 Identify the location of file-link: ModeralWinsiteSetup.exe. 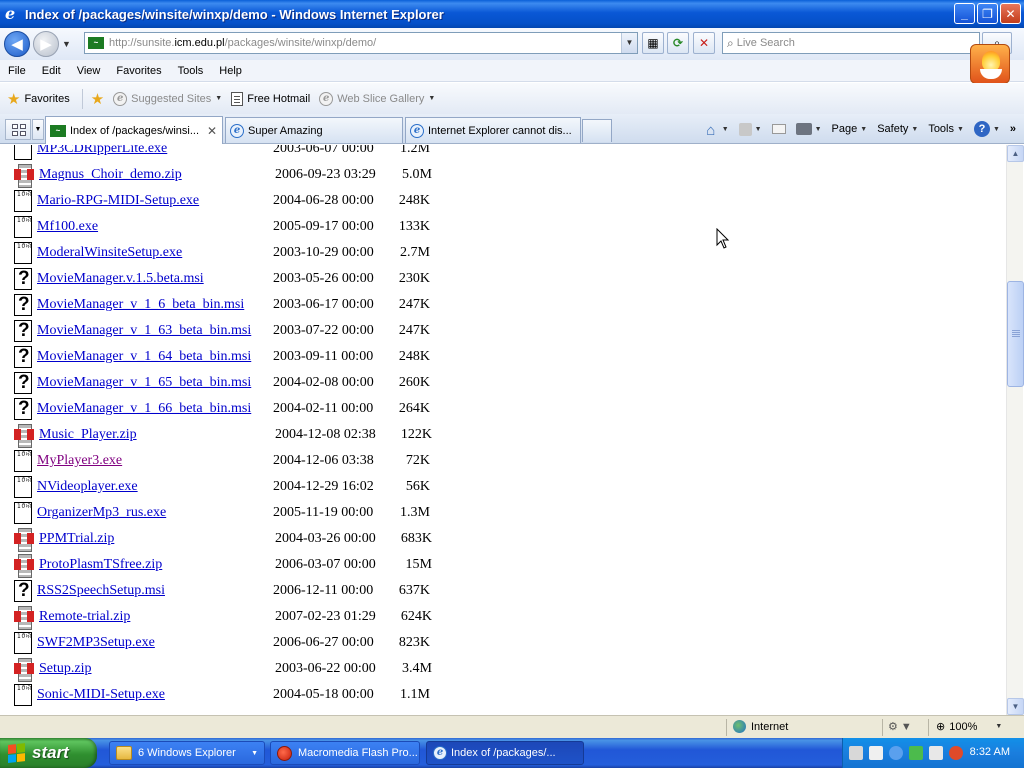
(155, 253).